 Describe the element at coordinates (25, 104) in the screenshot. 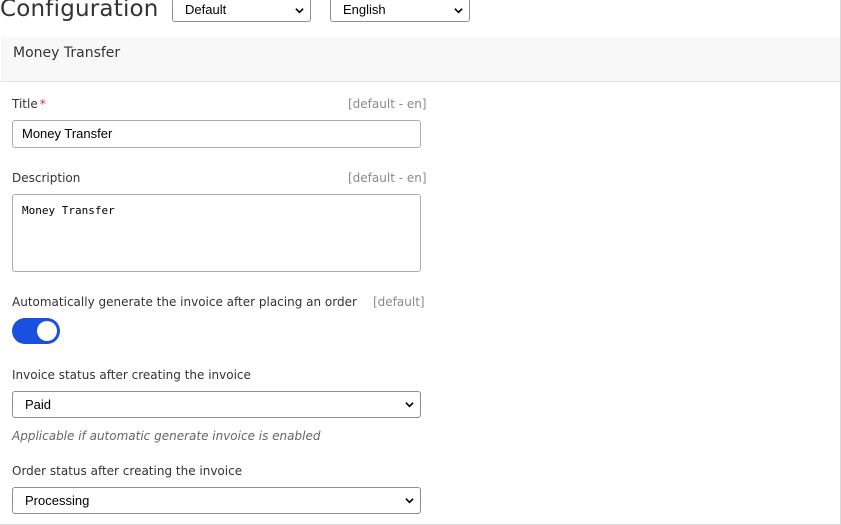

I see `title-label-text: Title` at that location.